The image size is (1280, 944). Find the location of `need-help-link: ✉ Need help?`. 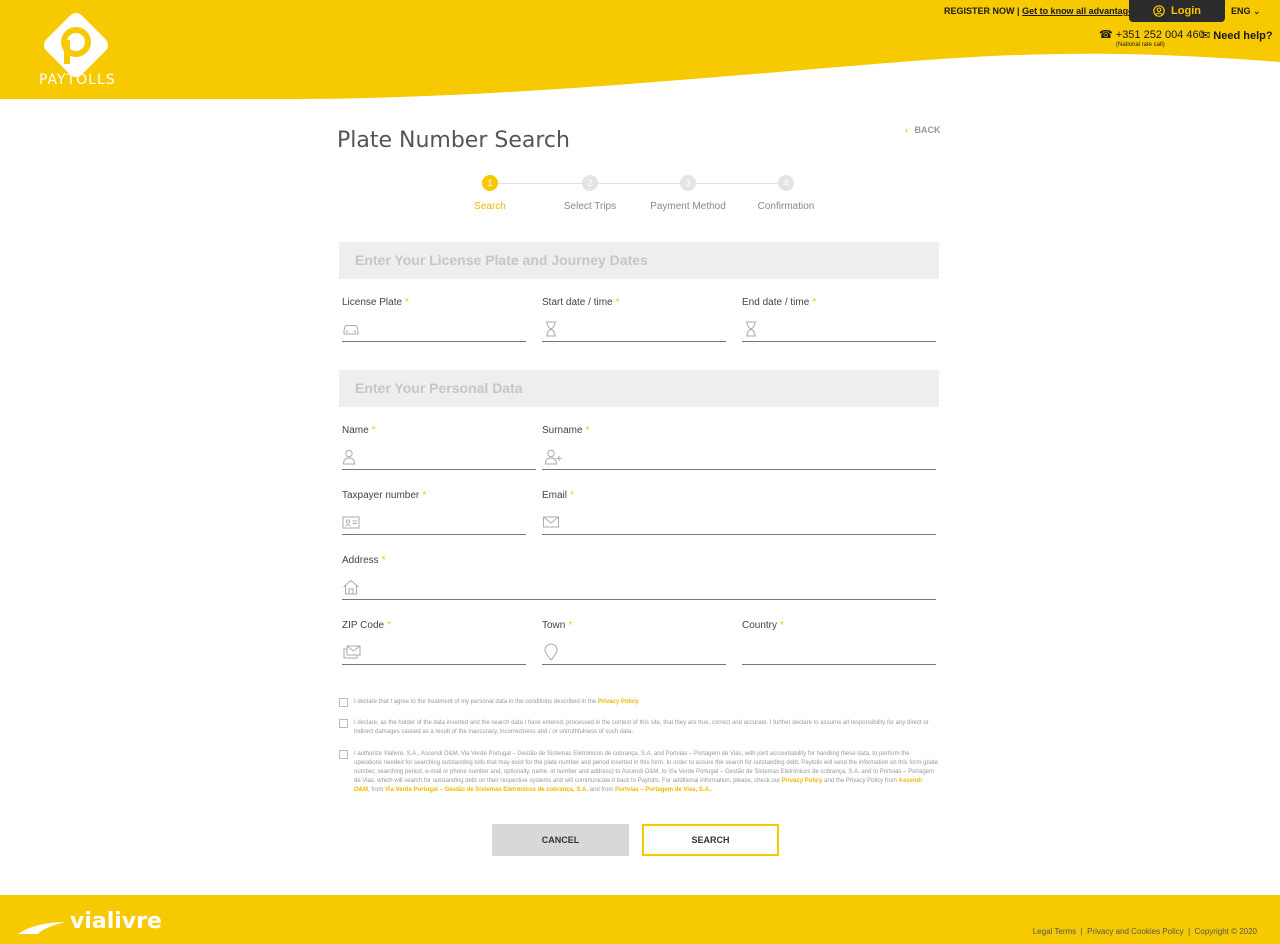

need-help-link: ✉ Need help? is located at coordinates (1237, 35).